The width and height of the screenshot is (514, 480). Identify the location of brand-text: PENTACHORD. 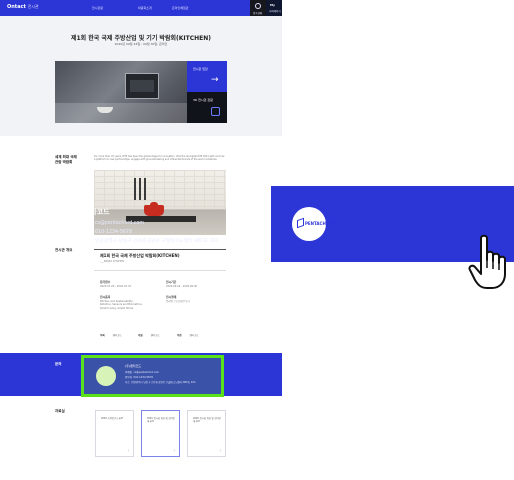
(320, 223).